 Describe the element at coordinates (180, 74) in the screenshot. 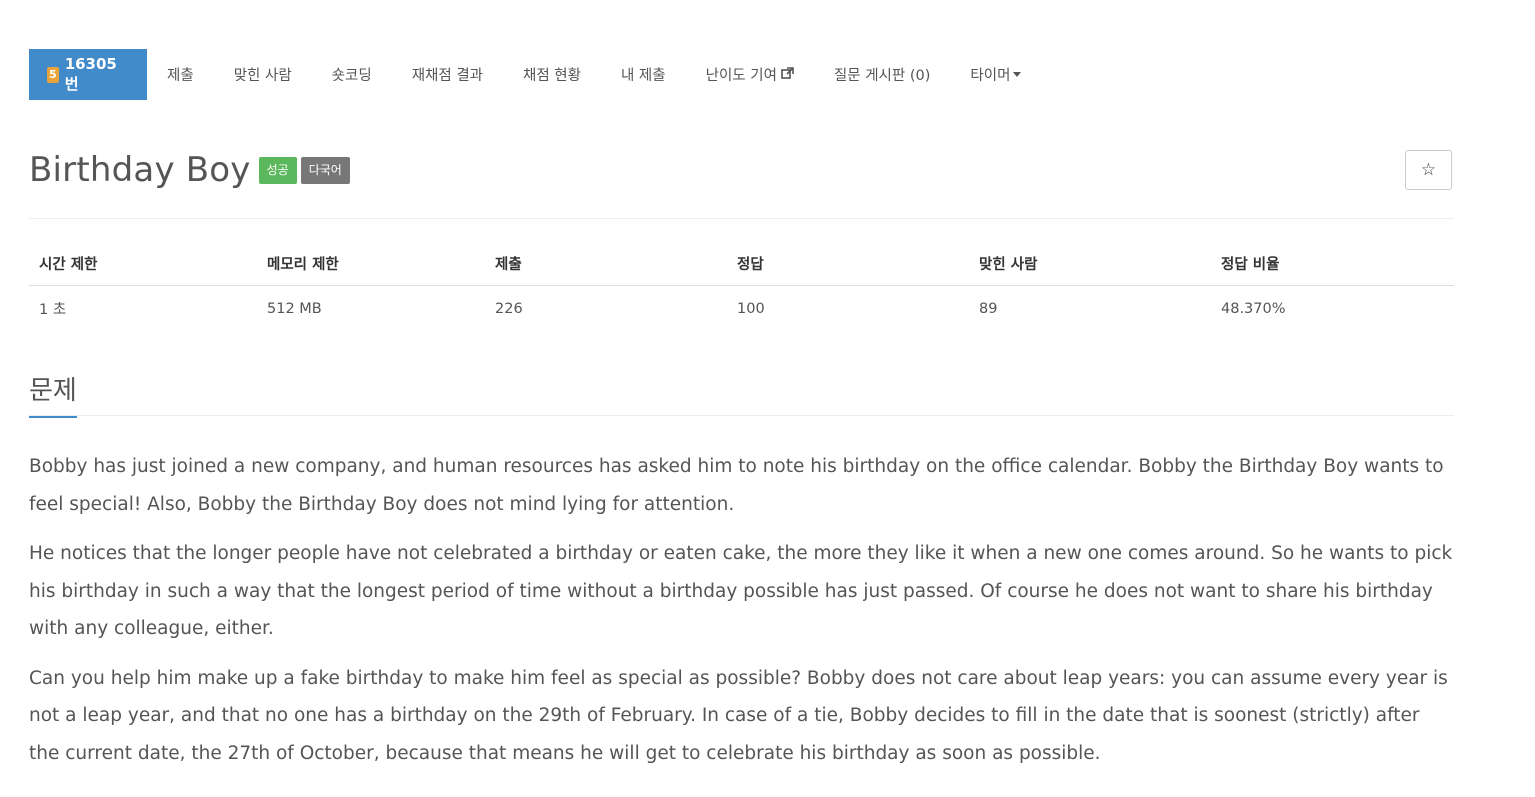

I see `tab-submit: 제출` at that location.